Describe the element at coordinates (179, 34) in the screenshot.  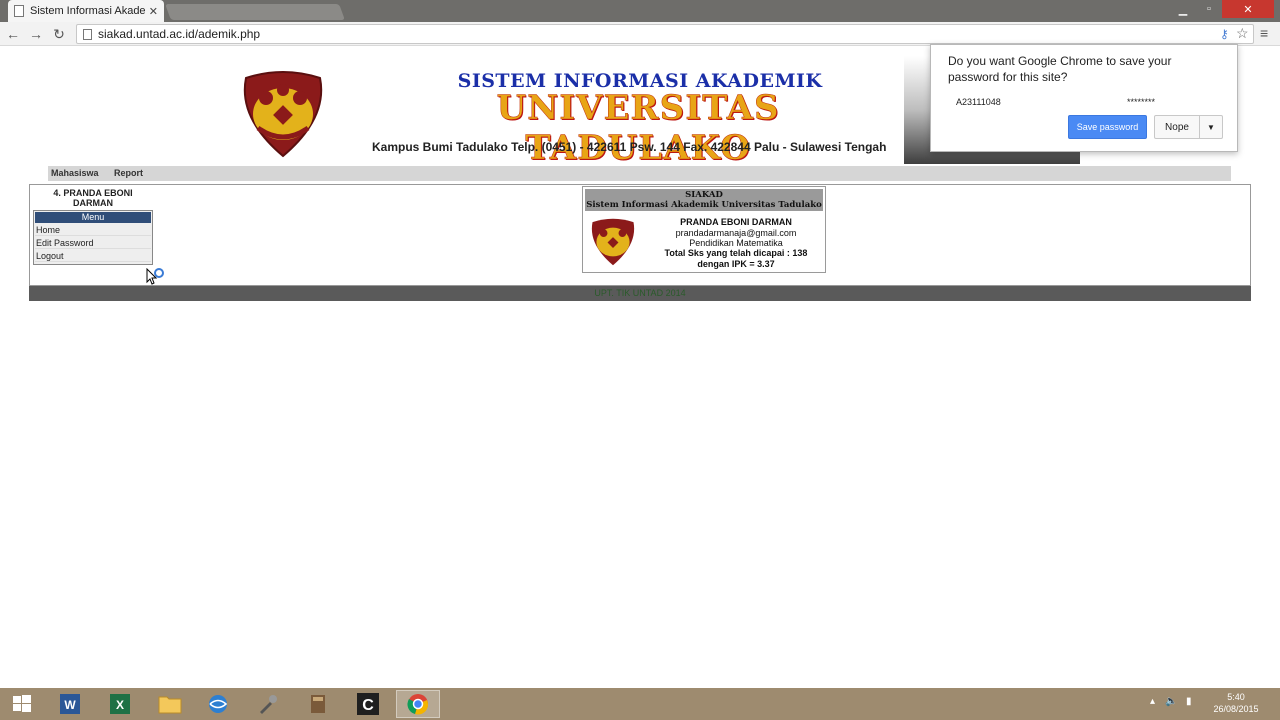
I see `url-text: siakad.untad.ac.id/ademik.php` at that location.